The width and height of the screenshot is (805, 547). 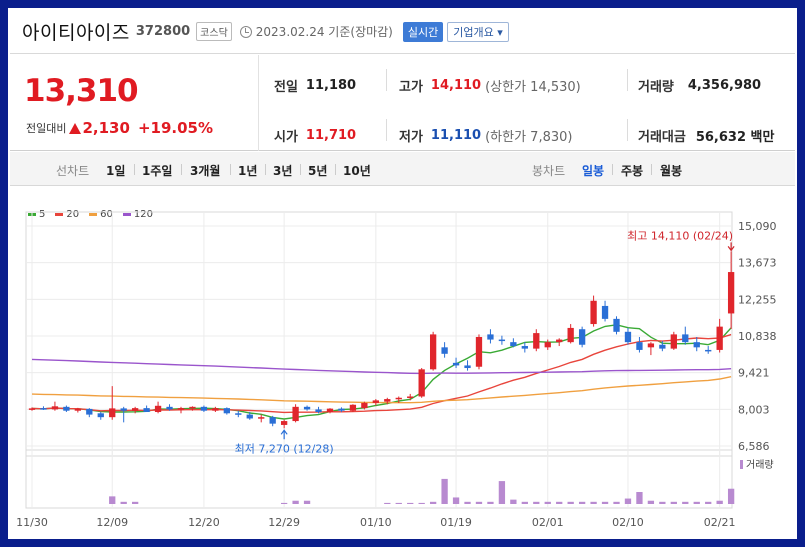 What do you see at coordinates (731, 247) in the screenshot?
I see `high-arrow-icon` at bounding box center [731, 247].